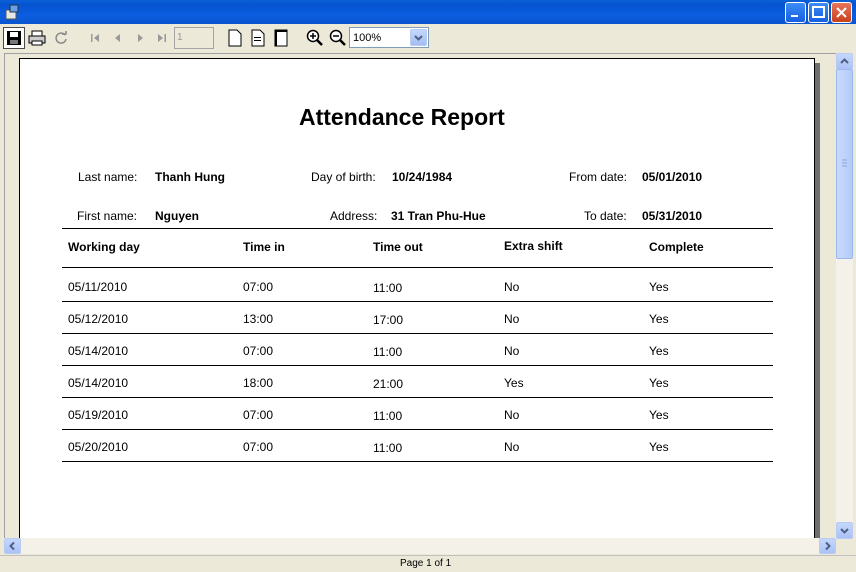  What do you see at coordinates (533, 246) in the screenshot?
I see `column-header-extra-shift: Extra shift` at bounding box center [533, 246].